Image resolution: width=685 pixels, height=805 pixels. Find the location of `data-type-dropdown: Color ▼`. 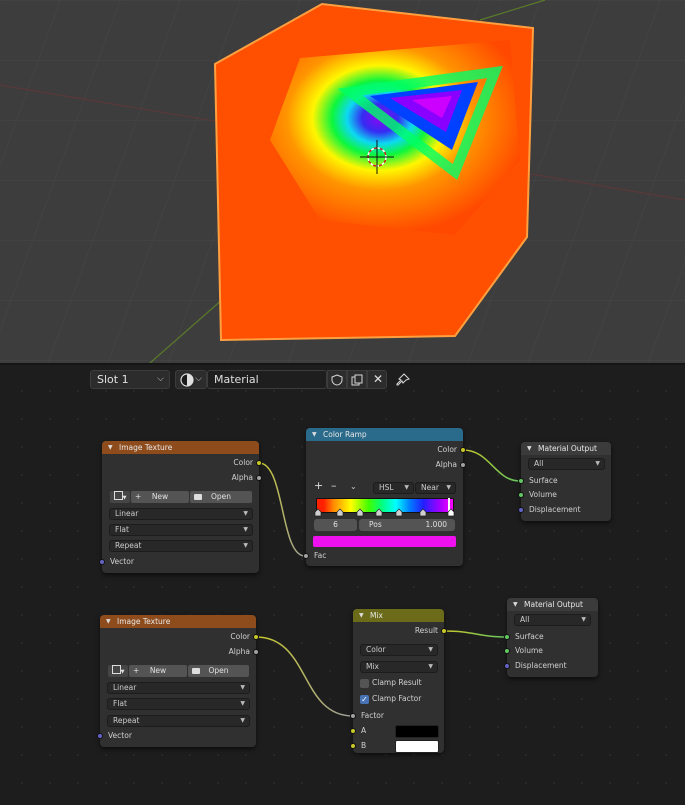

data-type-dropdown: Color ▼ is located at coordinates (399, 650).